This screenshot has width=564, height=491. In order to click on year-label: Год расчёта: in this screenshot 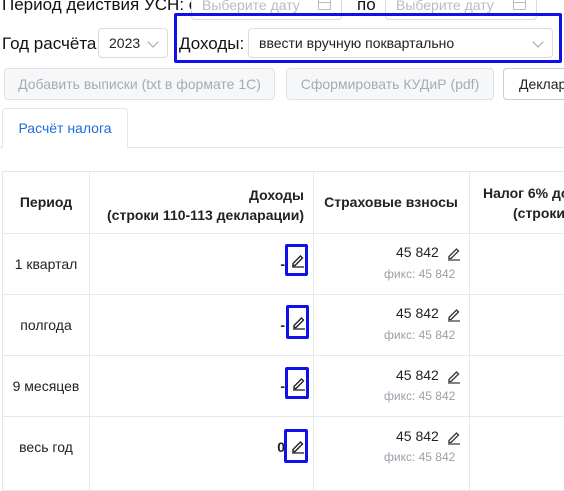, I will do `click(52, 43)`.